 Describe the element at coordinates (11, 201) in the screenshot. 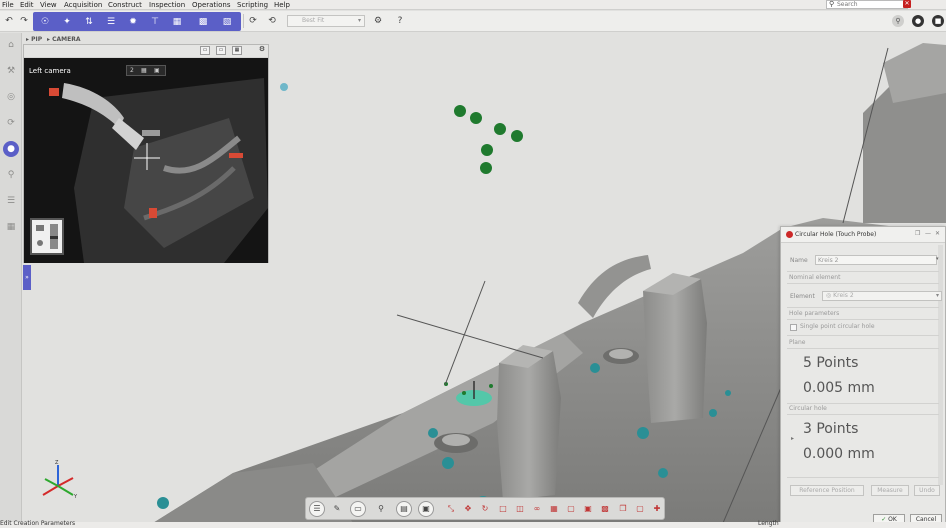

I see `layers-icon: ☰` at that location.